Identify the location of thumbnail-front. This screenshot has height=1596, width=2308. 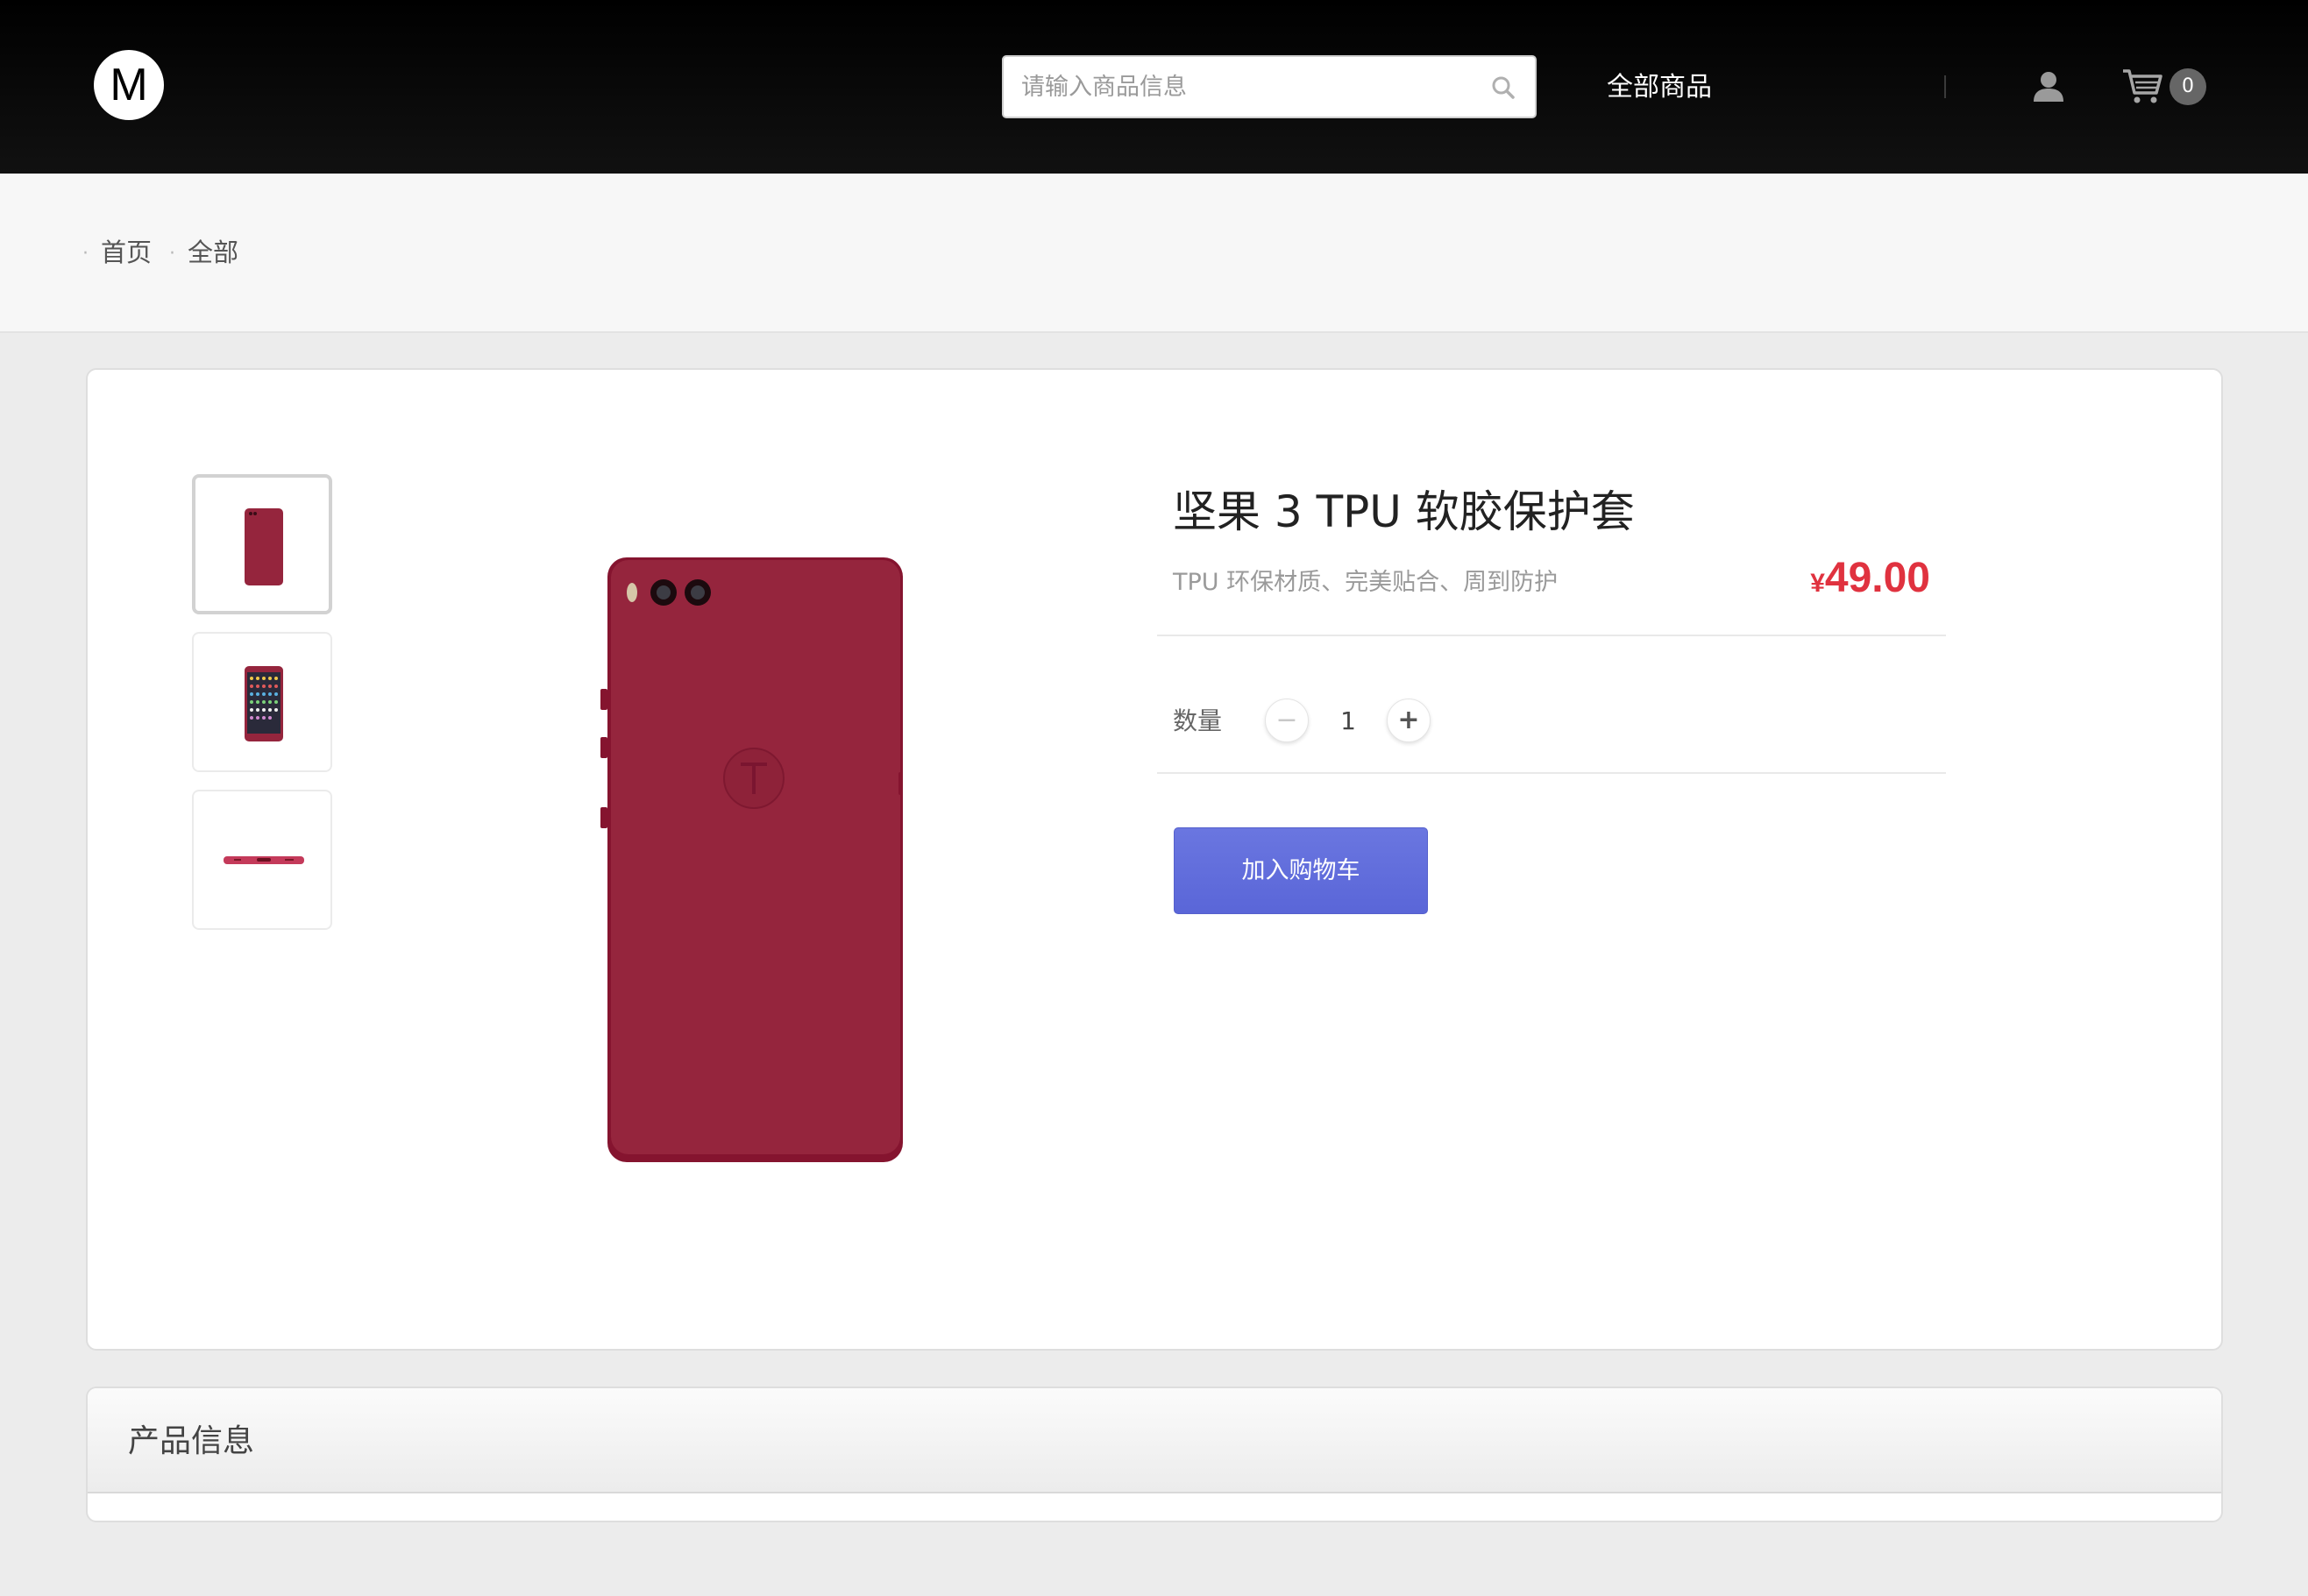
(262, 702).